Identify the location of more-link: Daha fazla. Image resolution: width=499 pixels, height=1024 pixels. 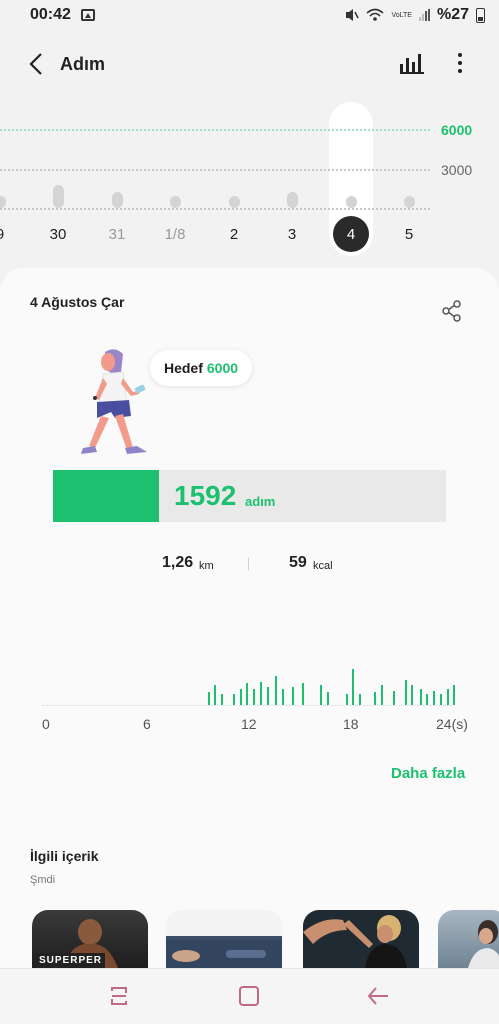
(428, 773).